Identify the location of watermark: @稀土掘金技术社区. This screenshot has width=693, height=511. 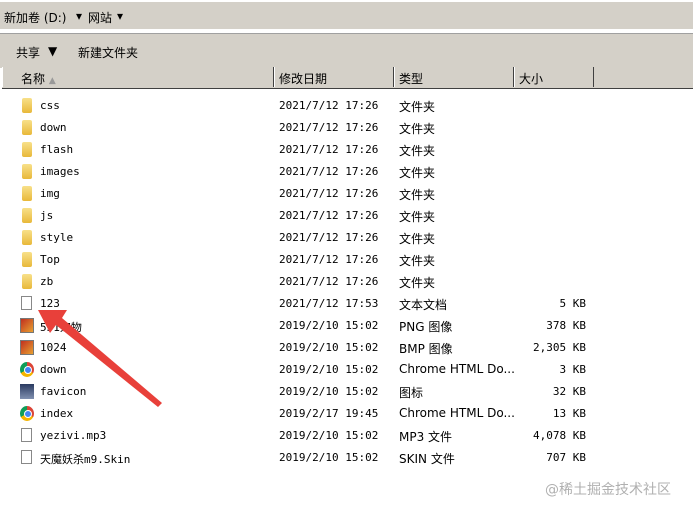
(608, 490).